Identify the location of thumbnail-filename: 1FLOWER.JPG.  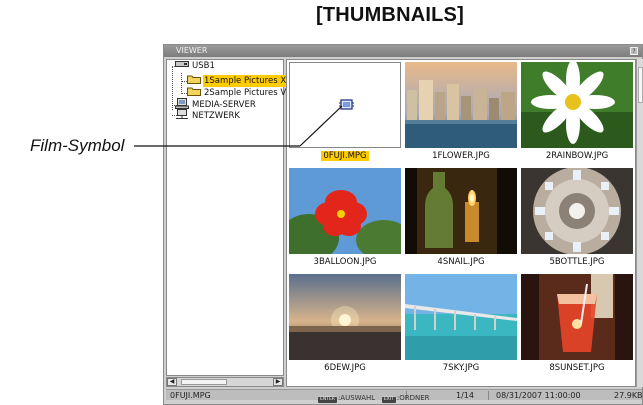
(461, 156).